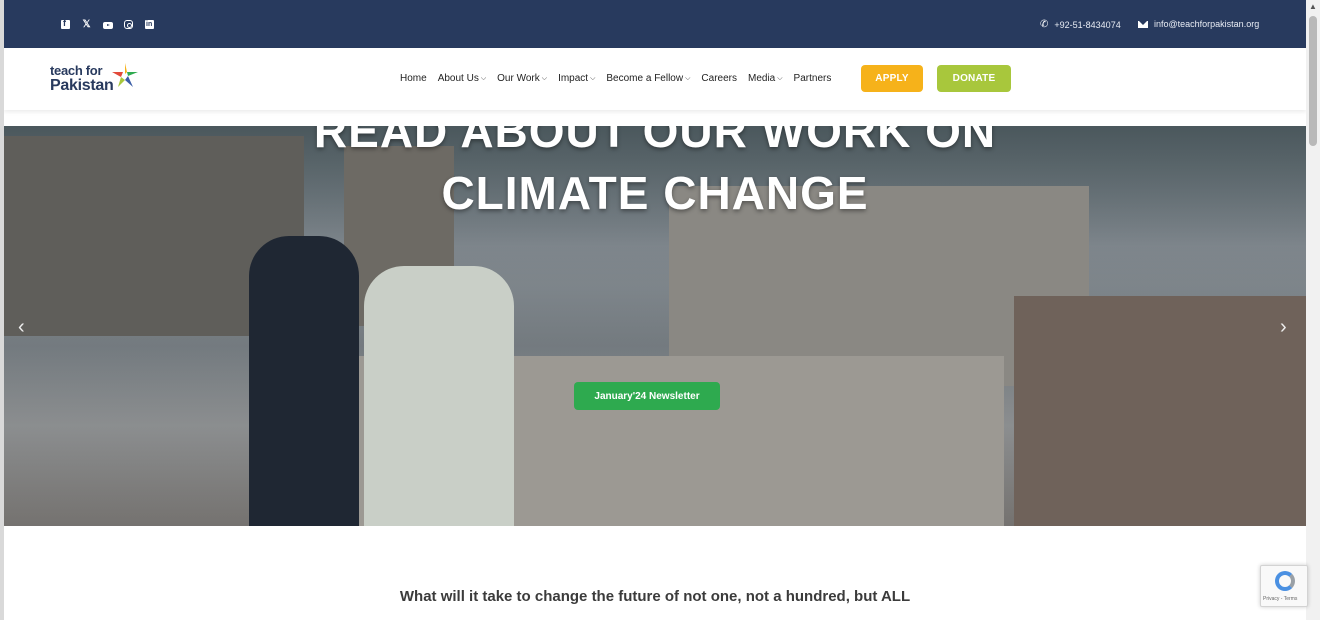 Image resolution: width=1320 pixels, height=620 pixels. Describe the element at coordinates (65, 24) in the screenshot. I see `facebook-icon` at that location.